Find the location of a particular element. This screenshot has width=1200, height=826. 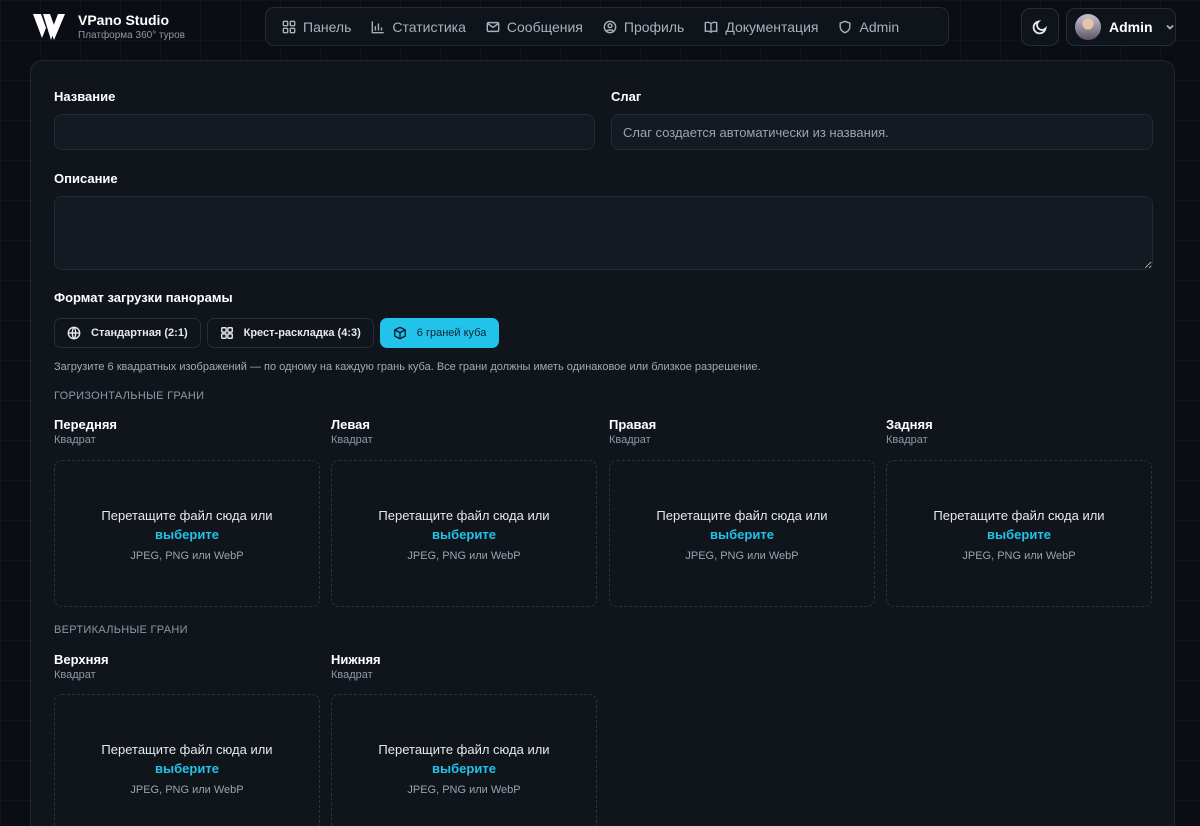

format-cross-button: Крест-раскладка (4:3) is located at coordinates (290, 333).